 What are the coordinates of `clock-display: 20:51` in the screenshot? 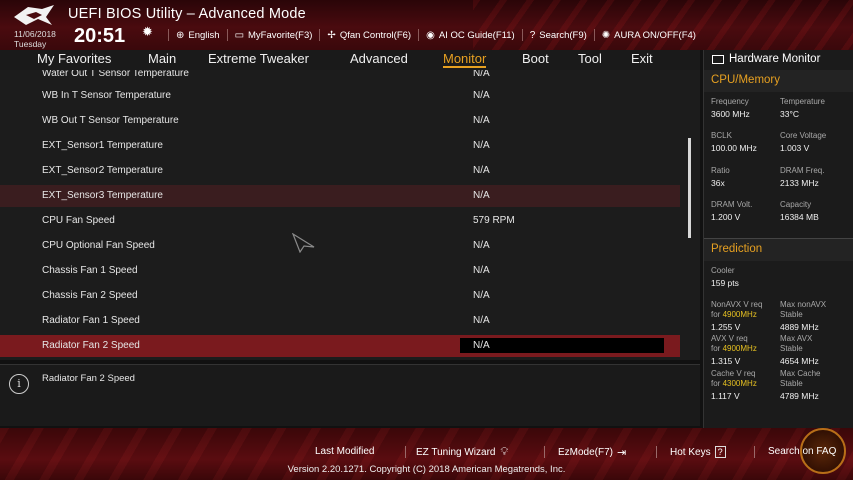 It's located at (100, 36).